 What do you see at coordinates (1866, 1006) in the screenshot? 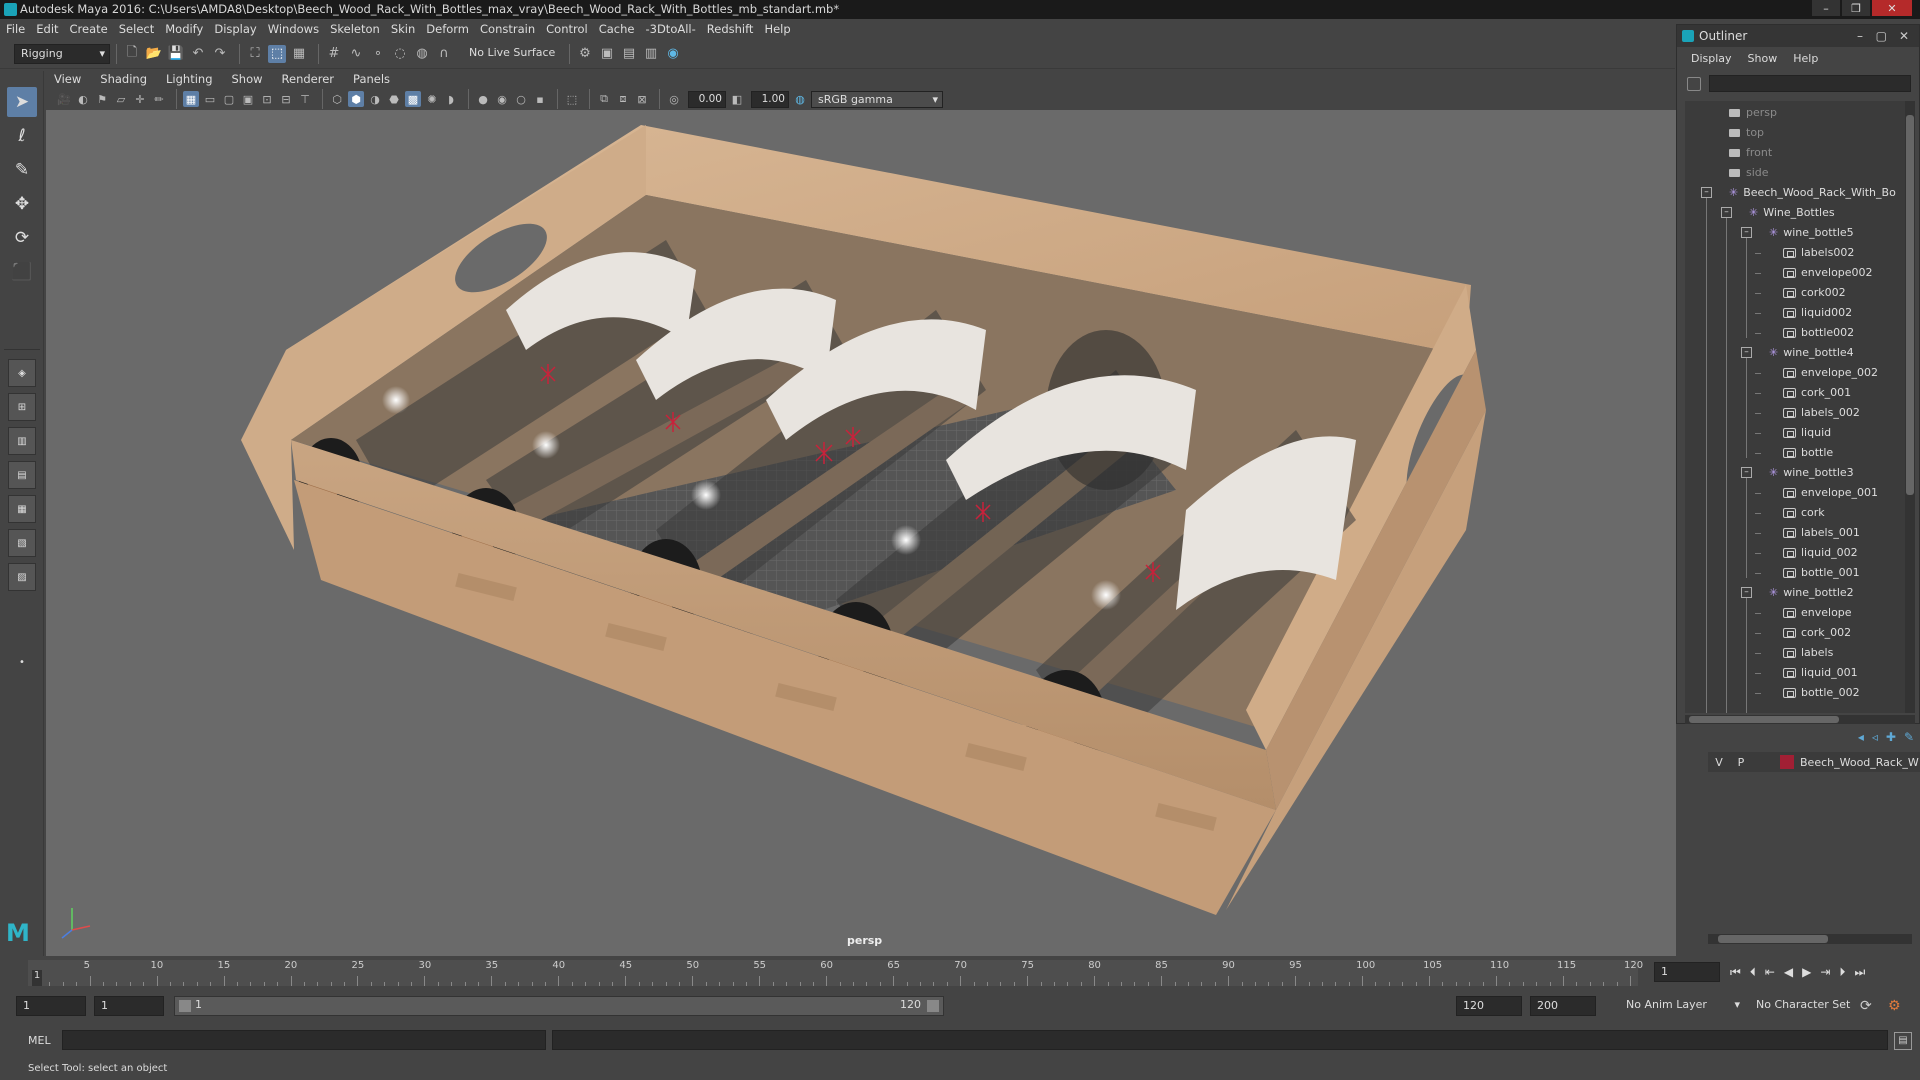
I see `auto-key-icon: ⟳` at bounding box center [1866, 1006].